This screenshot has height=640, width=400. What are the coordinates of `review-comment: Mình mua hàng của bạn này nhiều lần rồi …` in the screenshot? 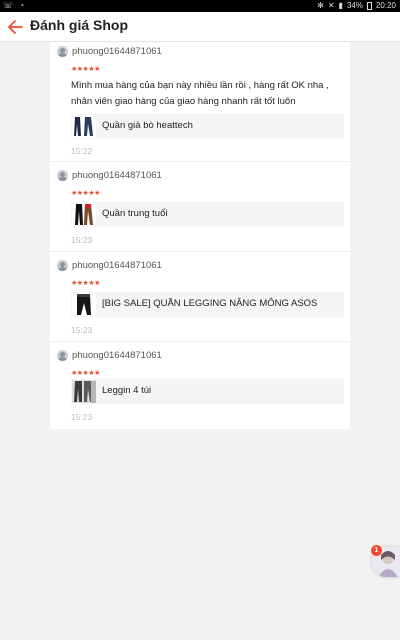 It's located at (200, 93).